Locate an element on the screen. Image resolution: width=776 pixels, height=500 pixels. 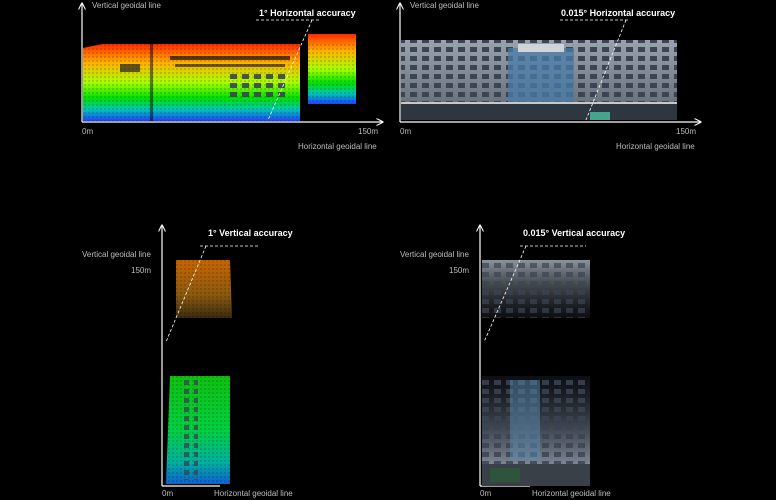
panel-bottom-left is located at coordinates (211, 356).